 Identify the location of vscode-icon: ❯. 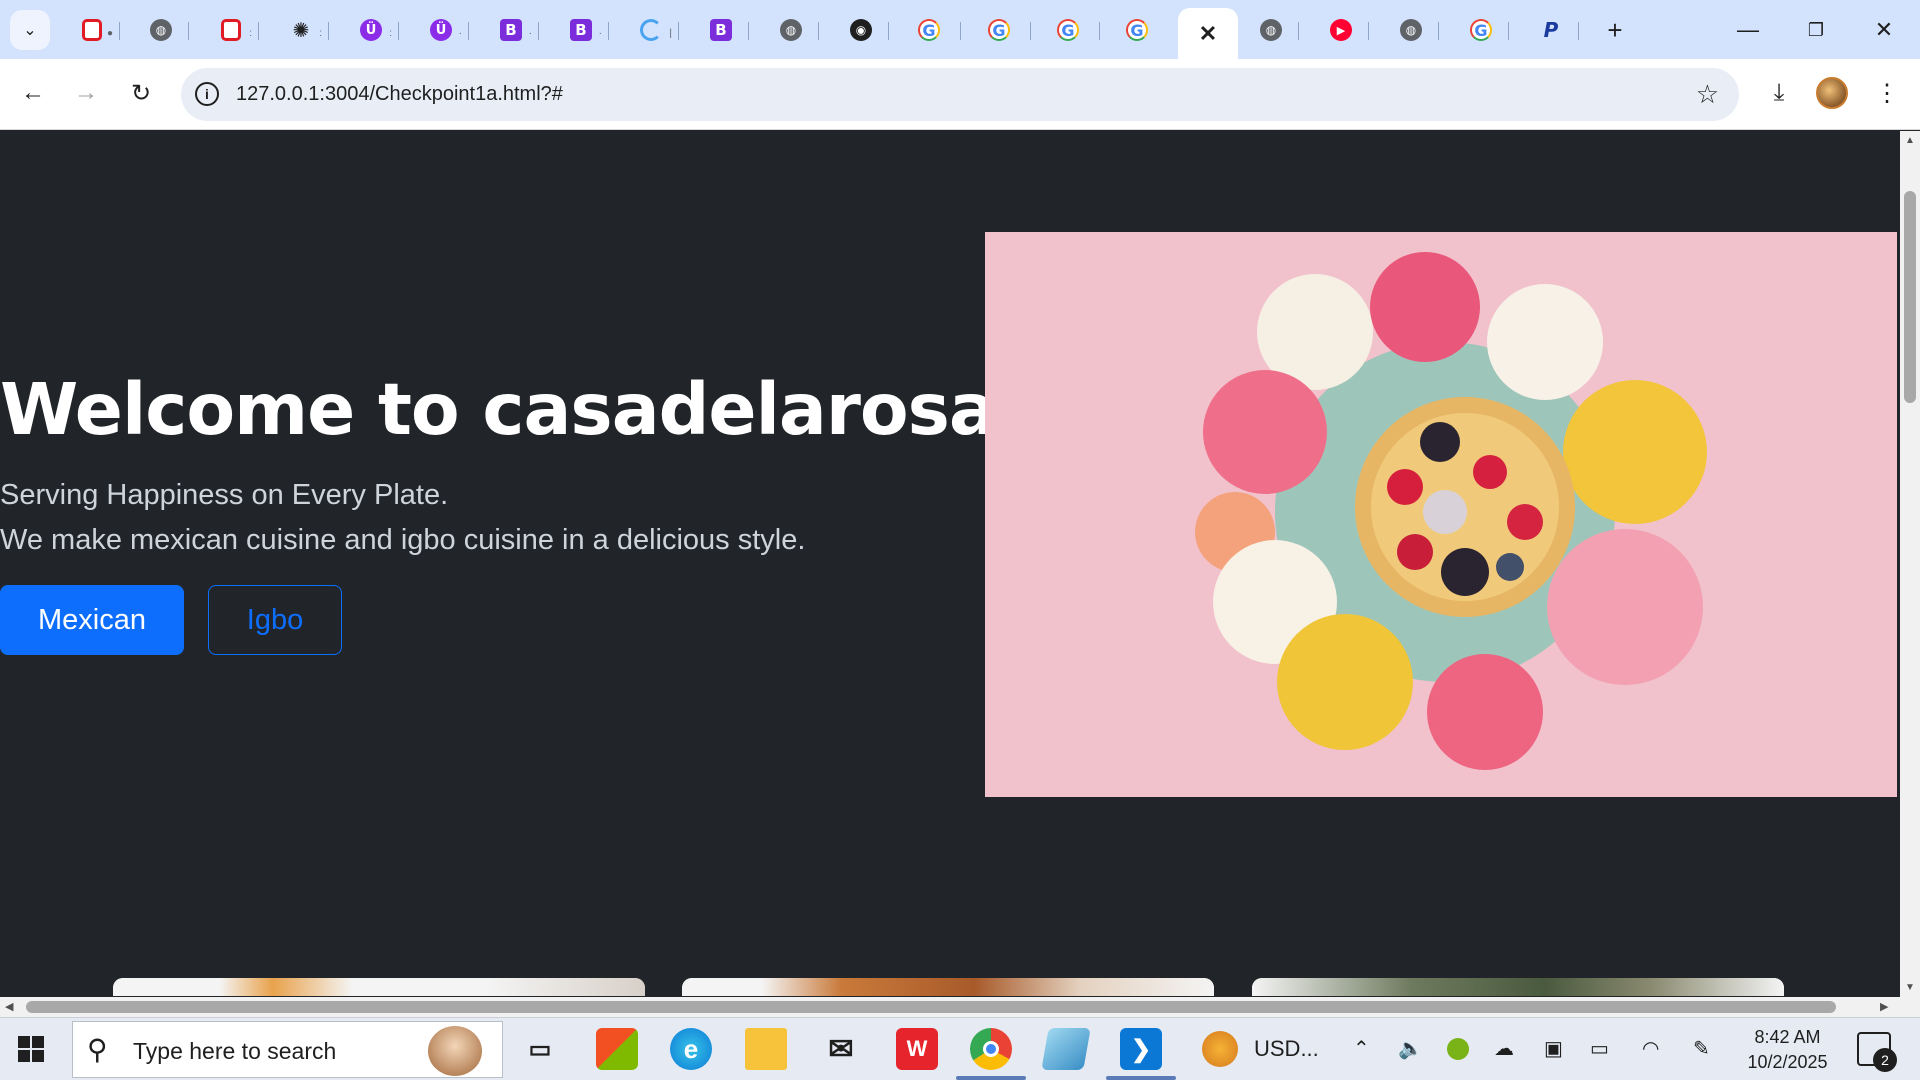
(1141, 1049).